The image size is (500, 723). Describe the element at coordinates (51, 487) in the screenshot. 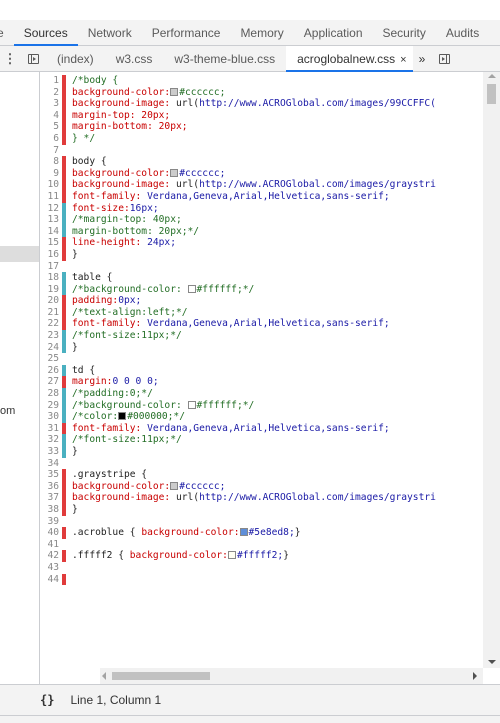

I see `line-number: 36` at that location.